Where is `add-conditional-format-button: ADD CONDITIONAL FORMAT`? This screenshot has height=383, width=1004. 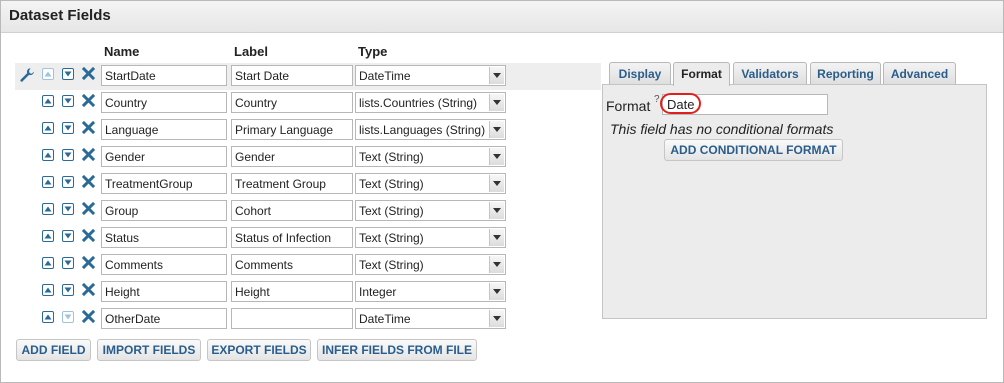 add-conditional-format-button: ADD CONDITIONAL FORMAT is located at coordinates (753, 150).